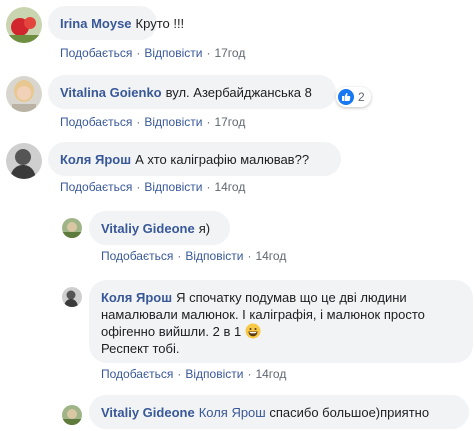 The height and width of the screenshot is (431, 475). I want to click on grinning-face-icon, so click(253, 331).